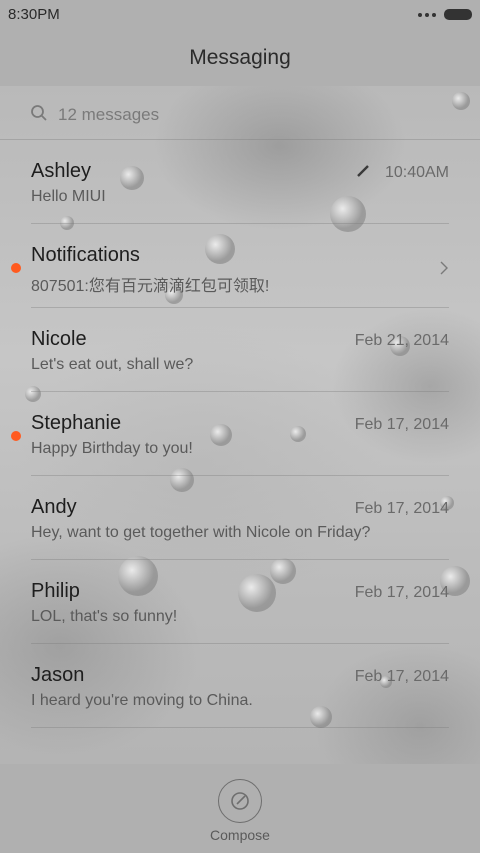 The width and height of the screenshot is (480, 853). Describe the element at coordinates (76, 423) in the screenshot. I see `contact-name: Stephanie` at that location.